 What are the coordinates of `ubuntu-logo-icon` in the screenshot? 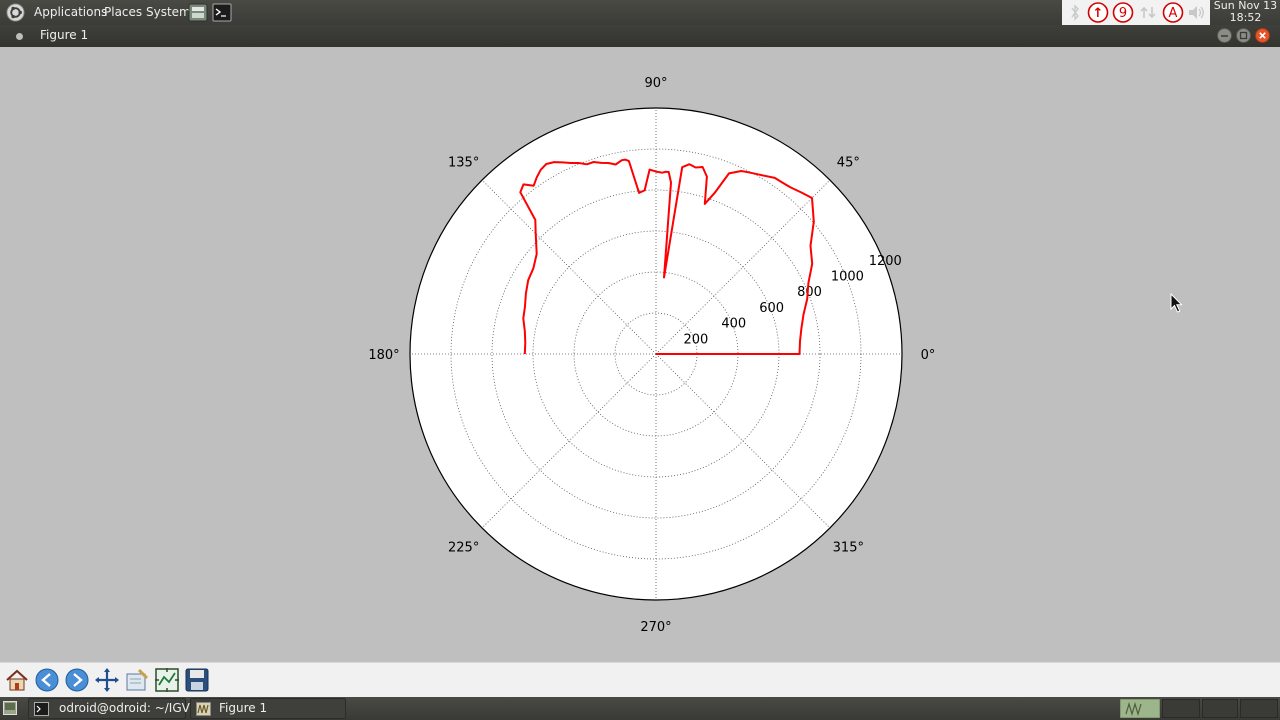 It's located at (15, 12).